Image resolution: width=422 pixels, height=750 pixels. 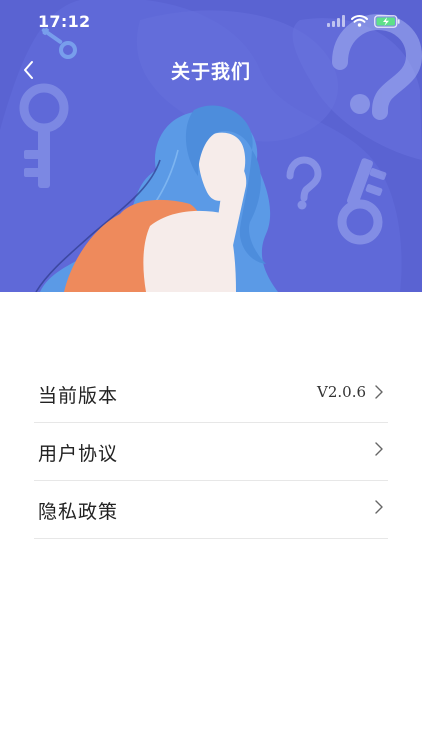 I want to click on page-title: 关于我们, so click(x=210, y=72).